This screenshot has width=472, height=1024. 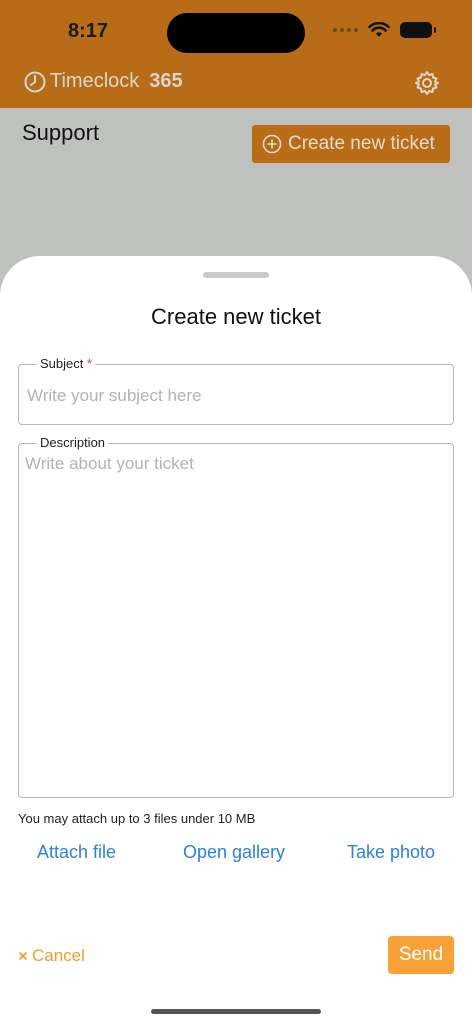 I want to click on create-ticket-button: Create new ticket, so click(x=351, y=144).